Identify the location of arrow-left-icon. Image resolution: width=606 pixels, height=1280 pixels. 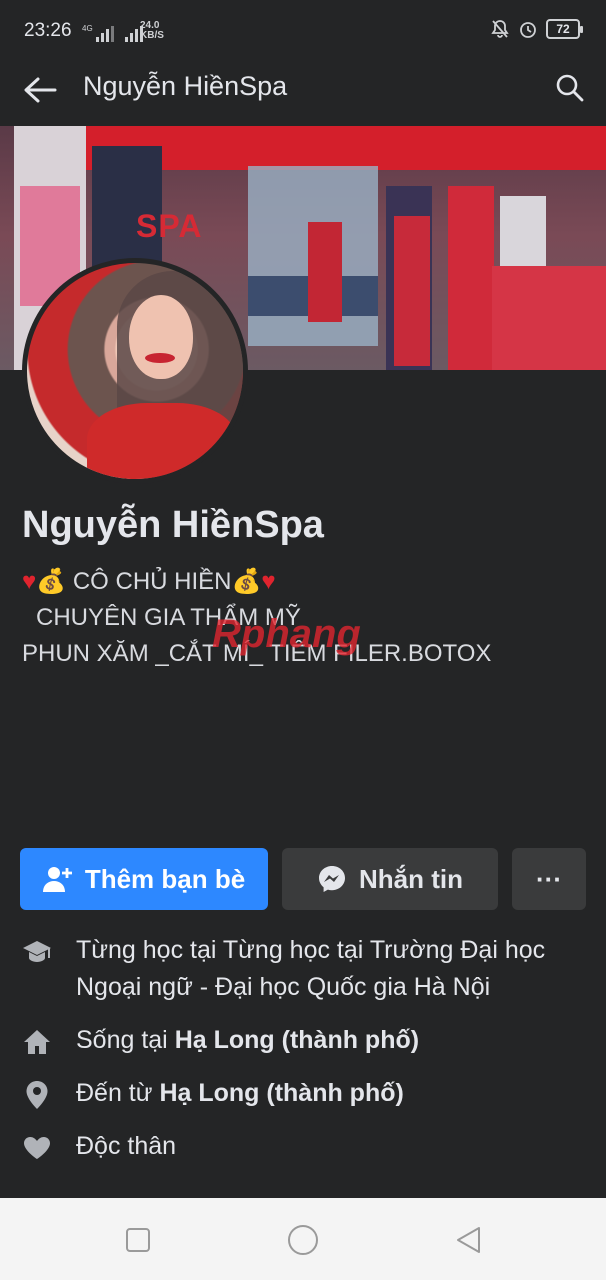
(40, 90).